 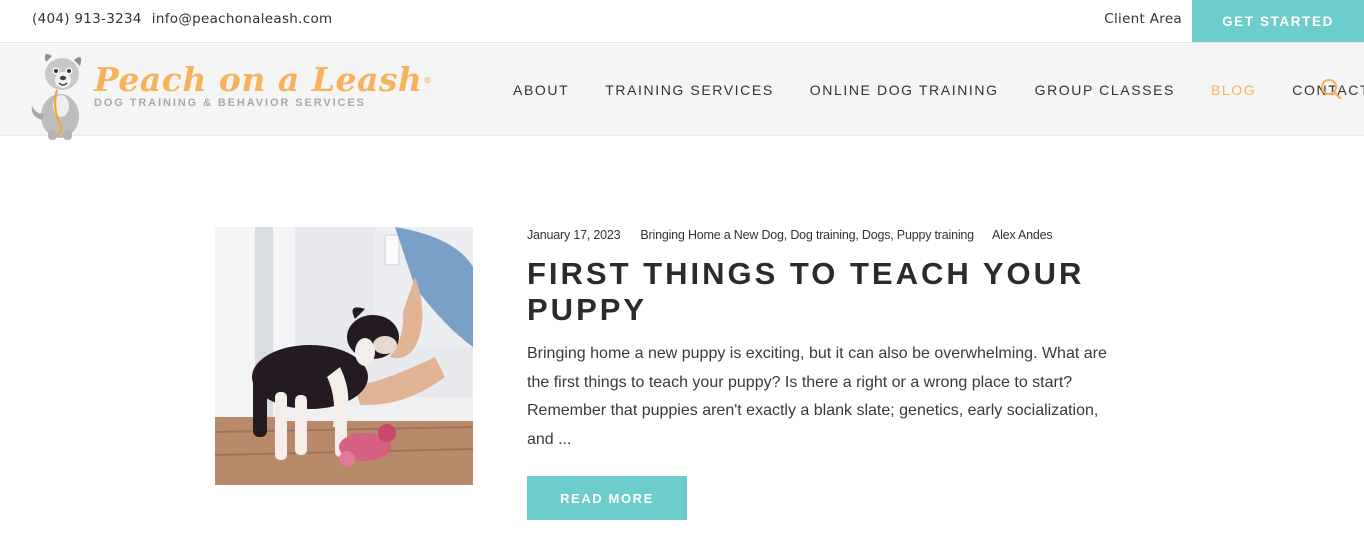 What do you see at coordinates (242, 19) in the screenshot?
I see `email-link: info@peachonaleash.com` at bounding box center [242, 19].